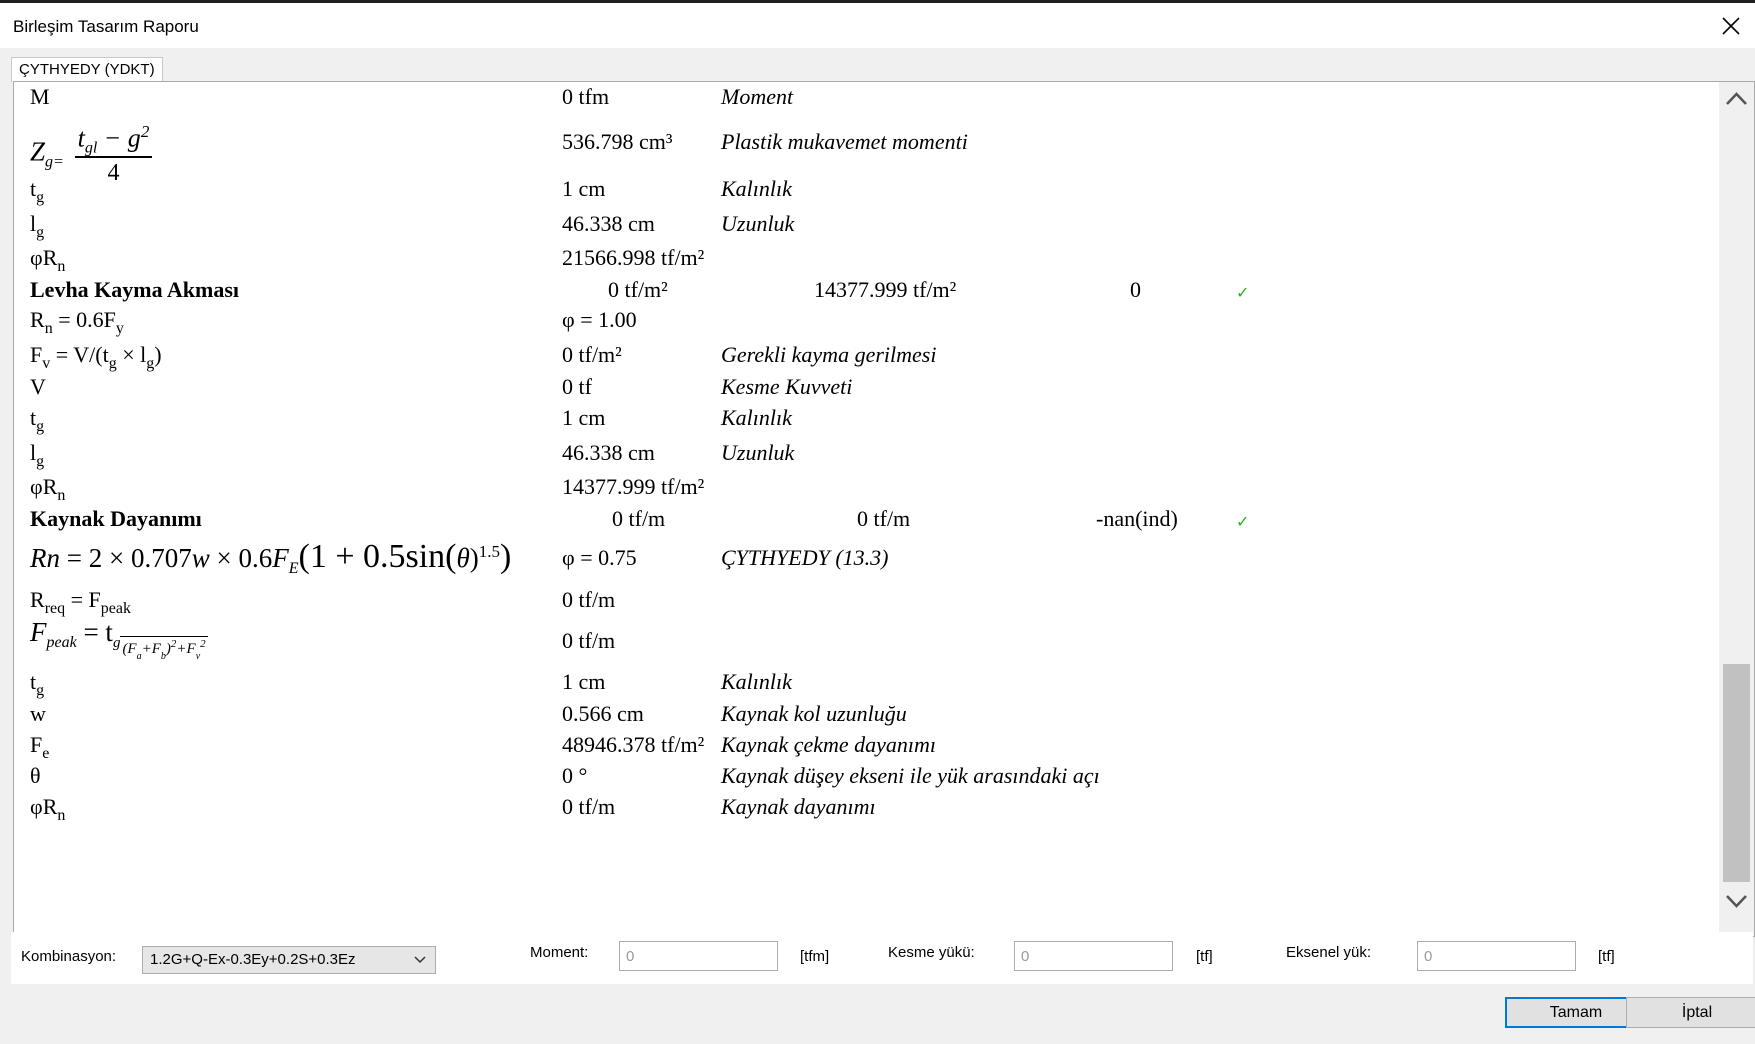 The height and width of the screenshot is (1044, 1755). What do you see at coordinates (815, 956) in the screenshot?
I see `moment-unit: [tfm]` at bounding box center [815, 956].